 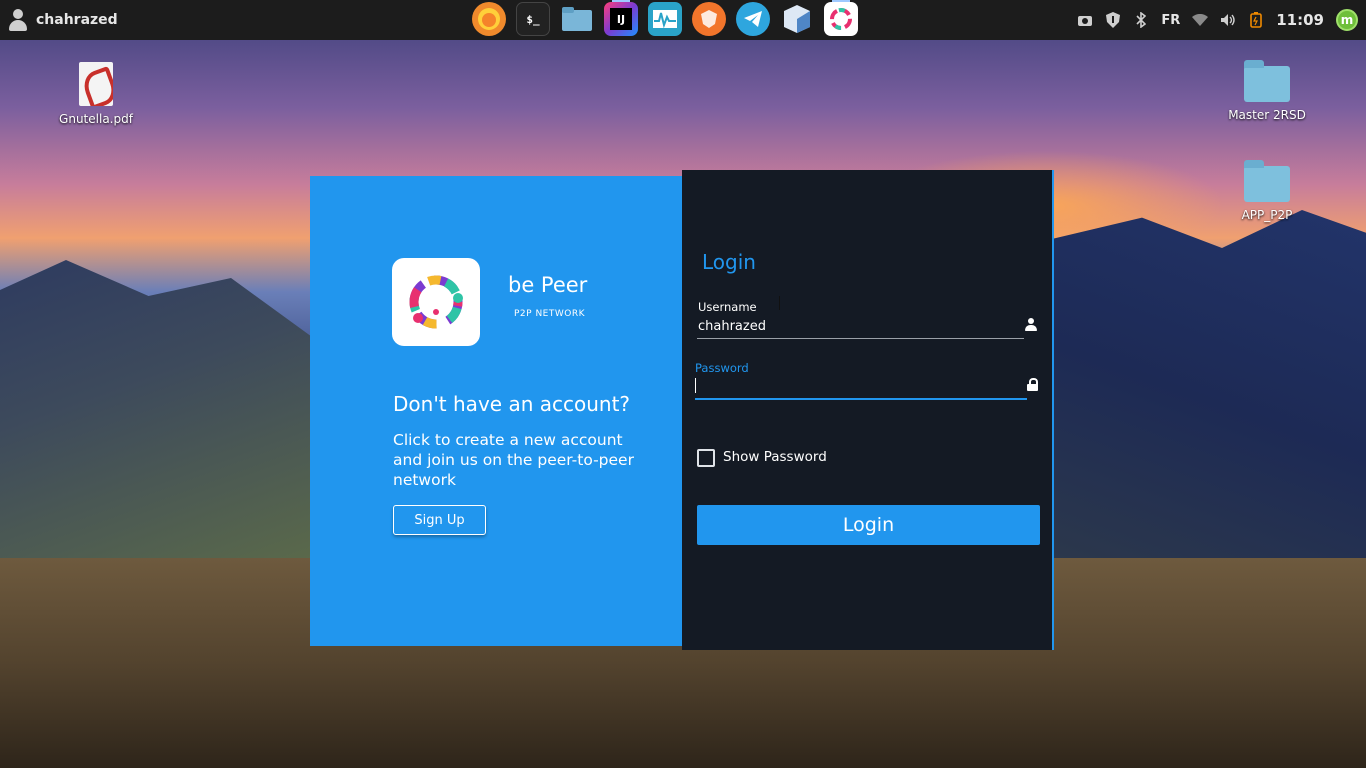 I want to click on desktop-icon-label: APP_P2P, so click(x=1267, y=215).